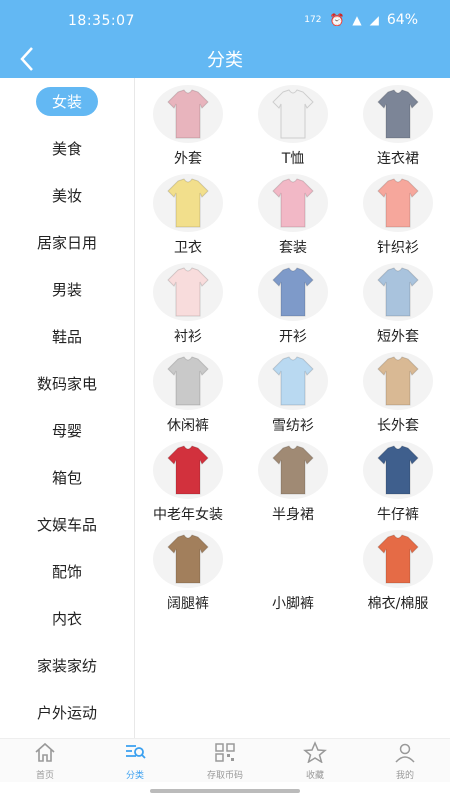 The image size is (450, 800). I want to click on category-tile: 短外套, so click(398, 303).